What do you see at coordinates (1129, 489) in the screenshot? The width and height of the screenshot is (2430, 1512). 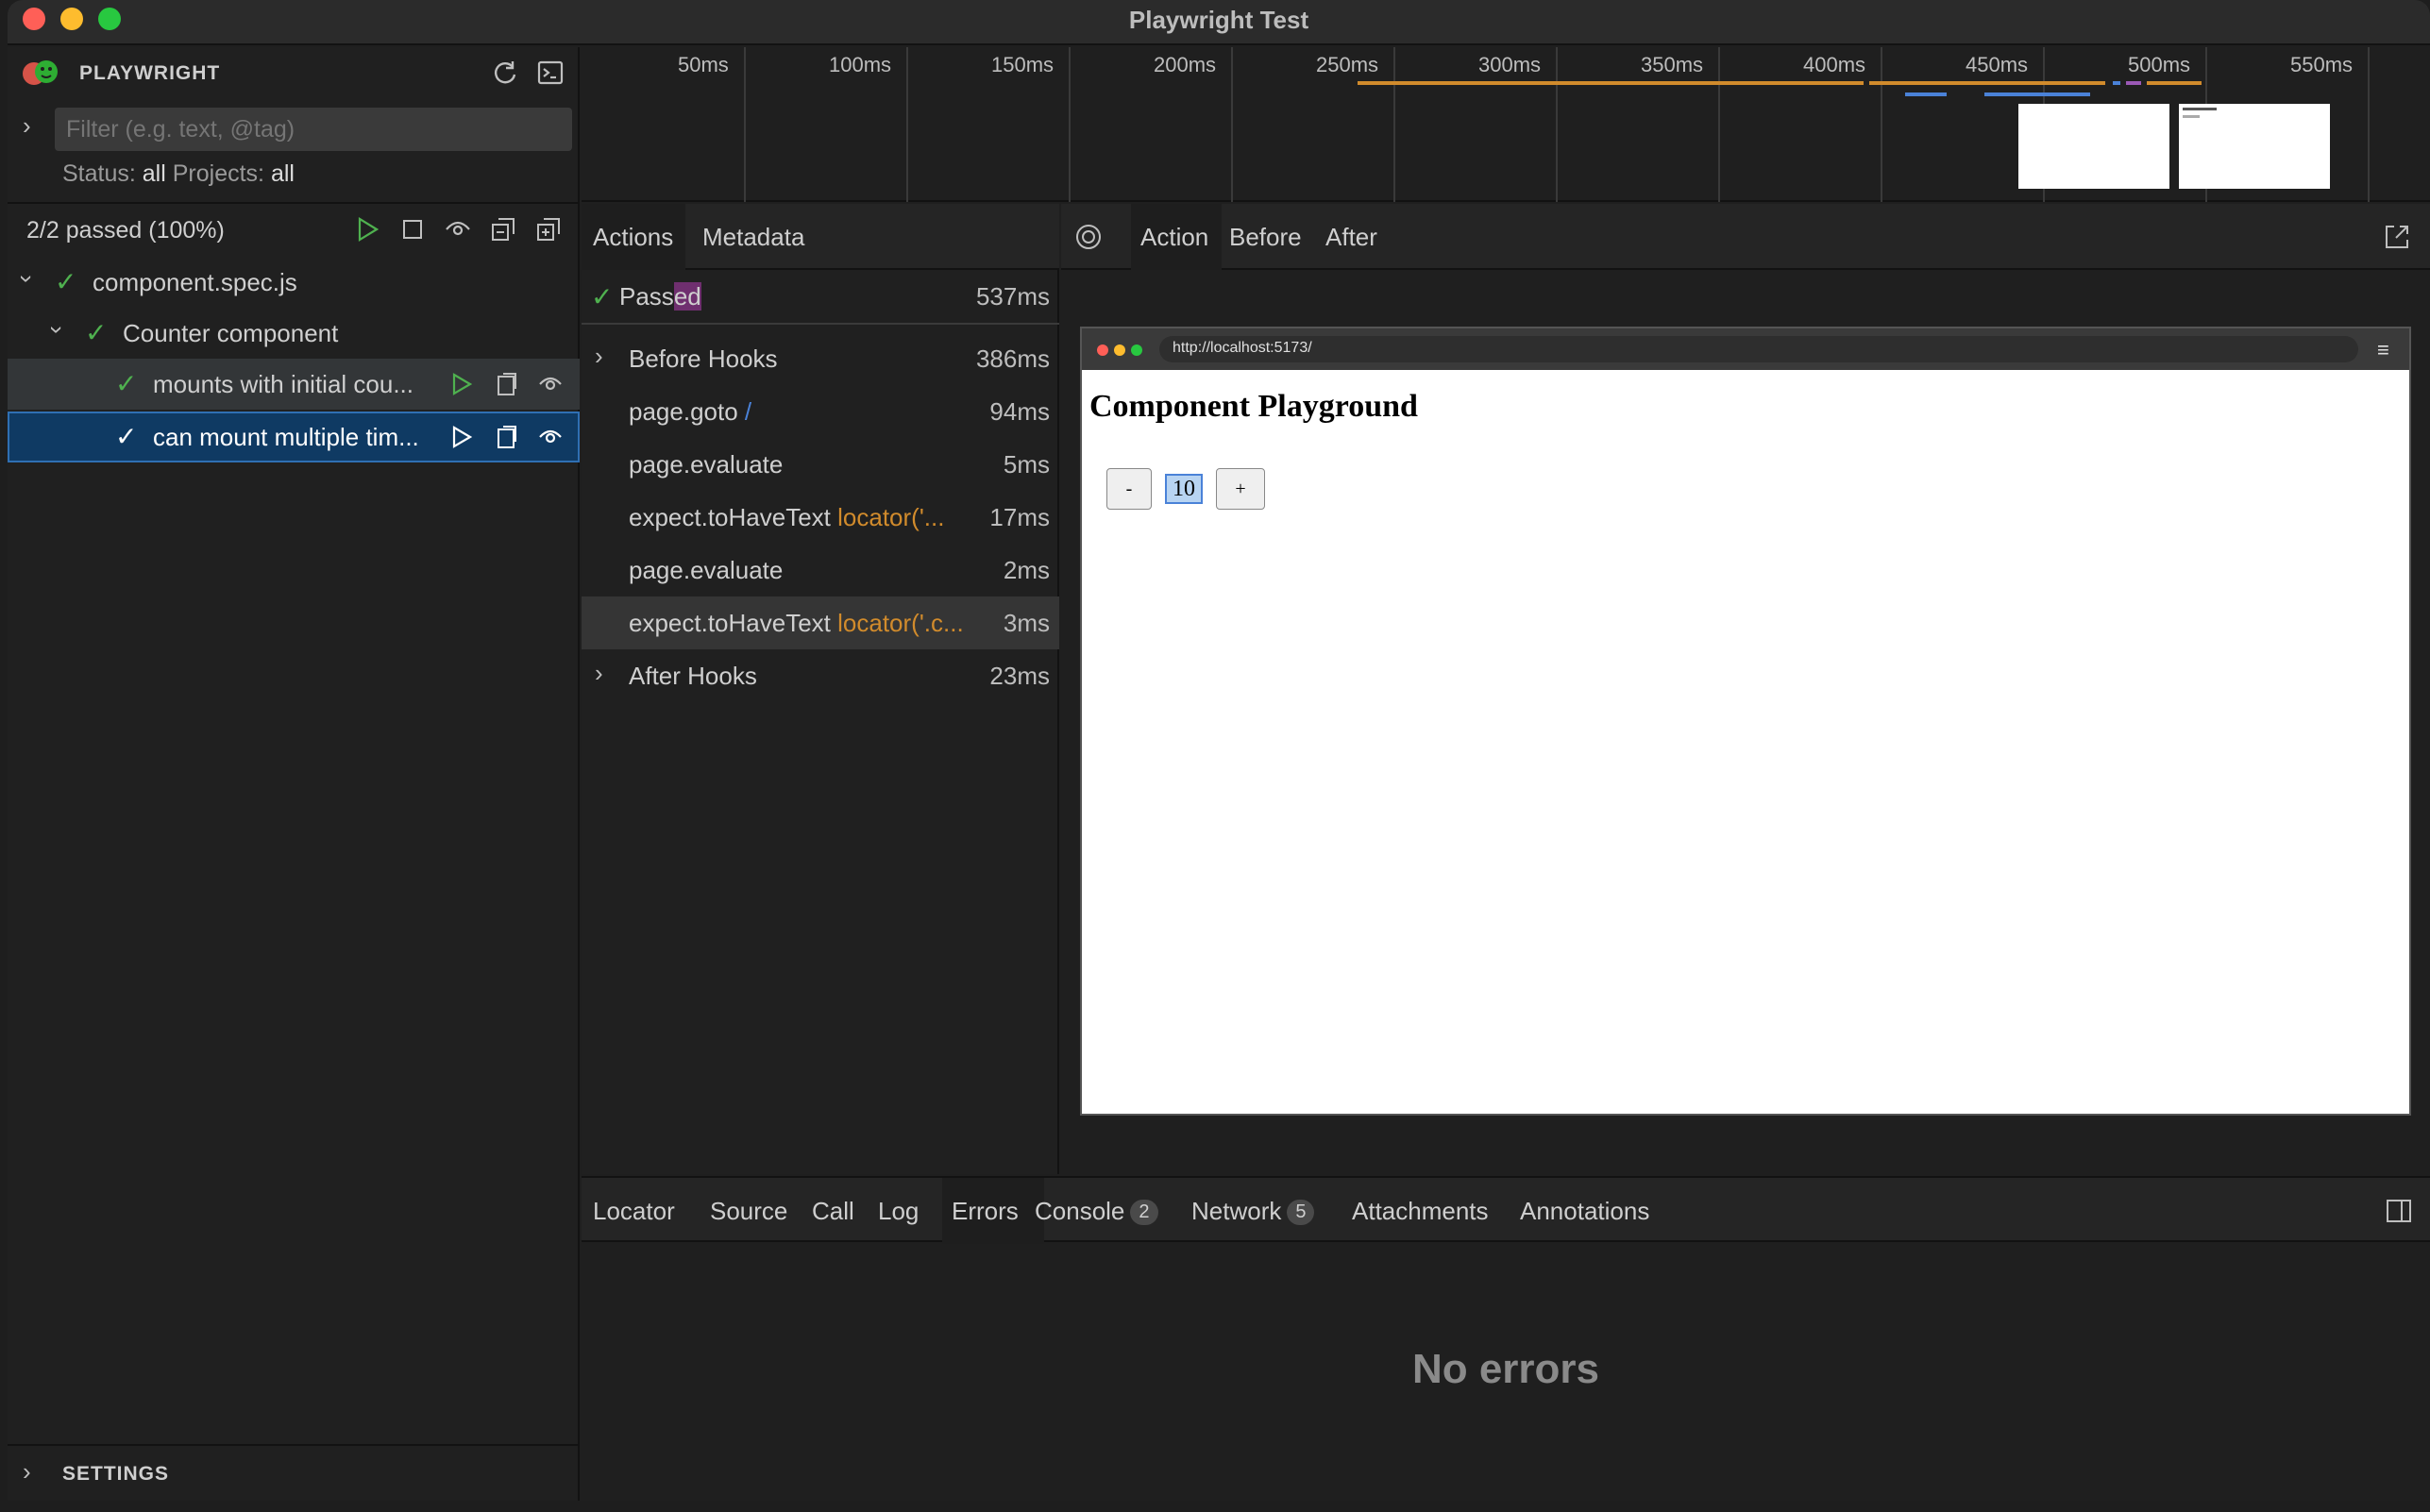 I see `decrement-button: -` at bounding box center [1129, 489].